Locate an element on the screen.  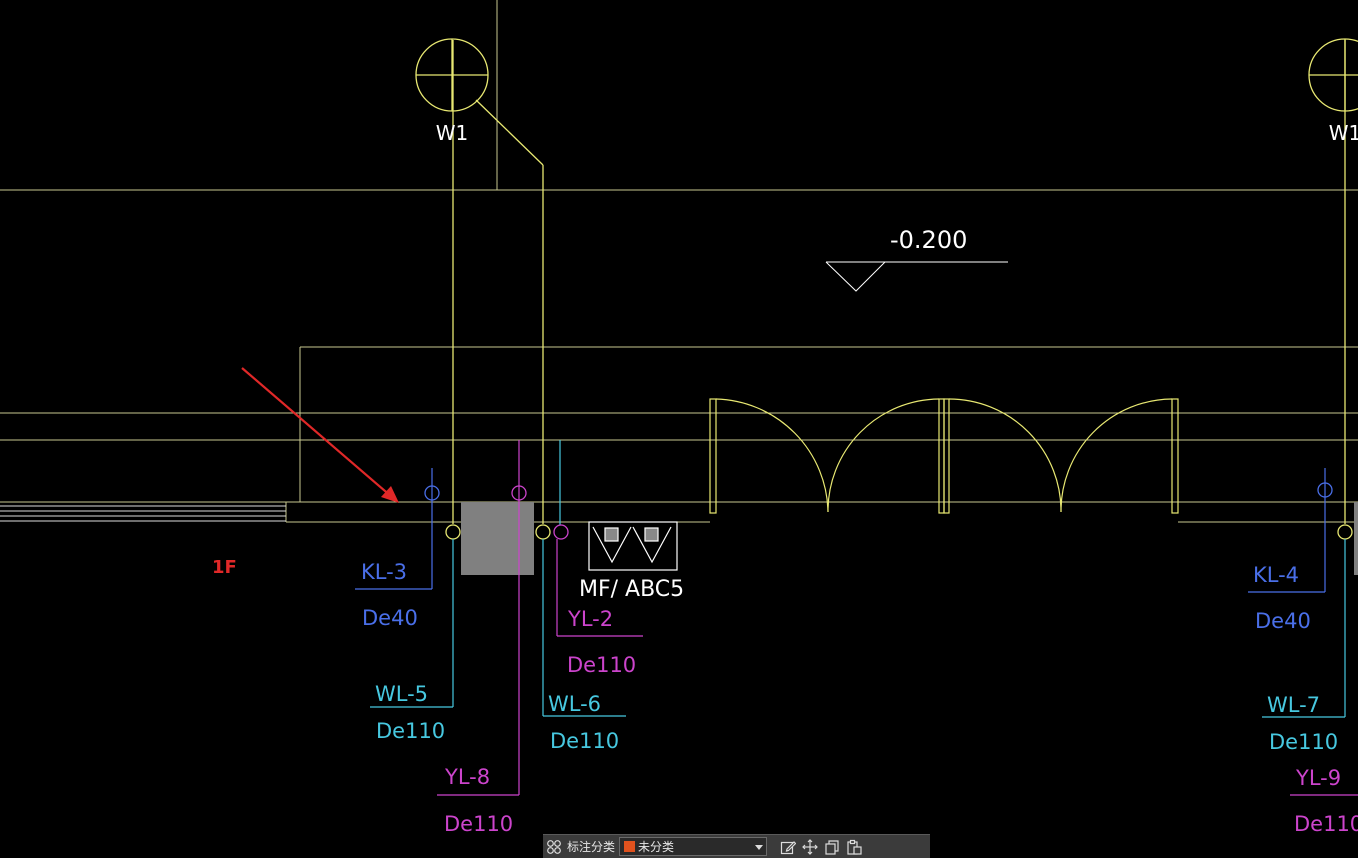
right-column is located at coordinates (1356, 538).